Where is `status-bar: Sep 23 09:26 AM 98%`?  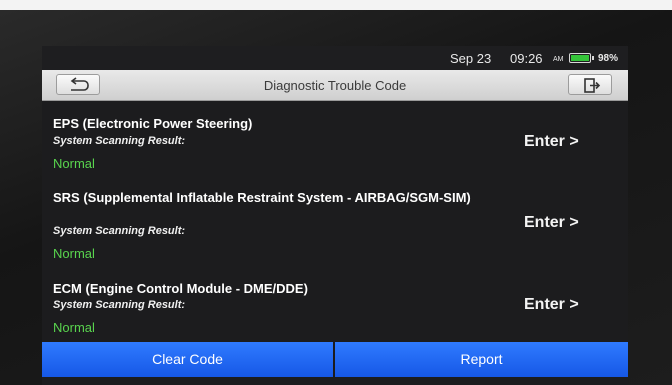 status-bar: Sep 23 09:26 AM 98% is located at coordinates (335, 58).